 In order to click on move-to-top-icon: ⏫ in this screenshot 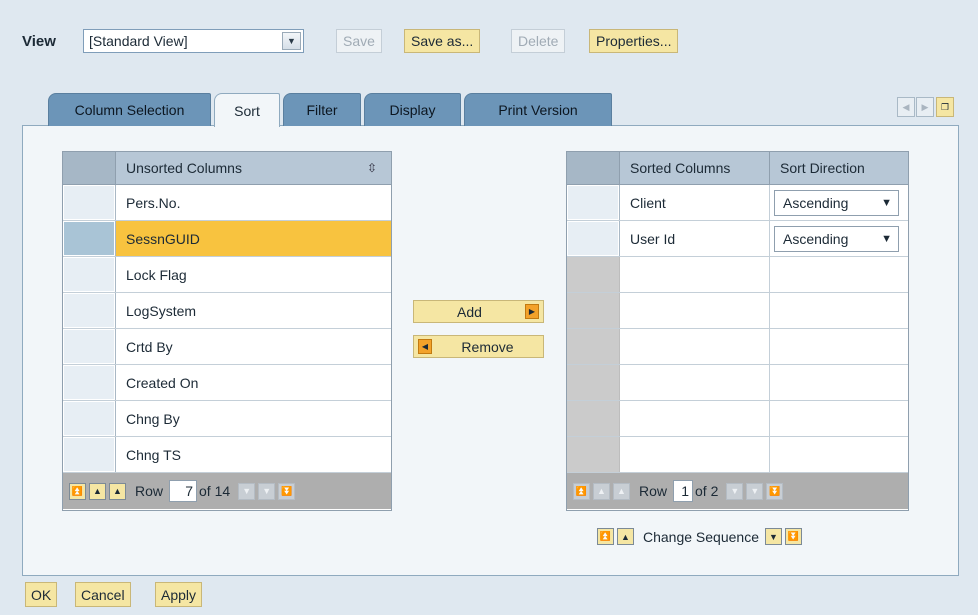, I will do `click(605, 536)`.